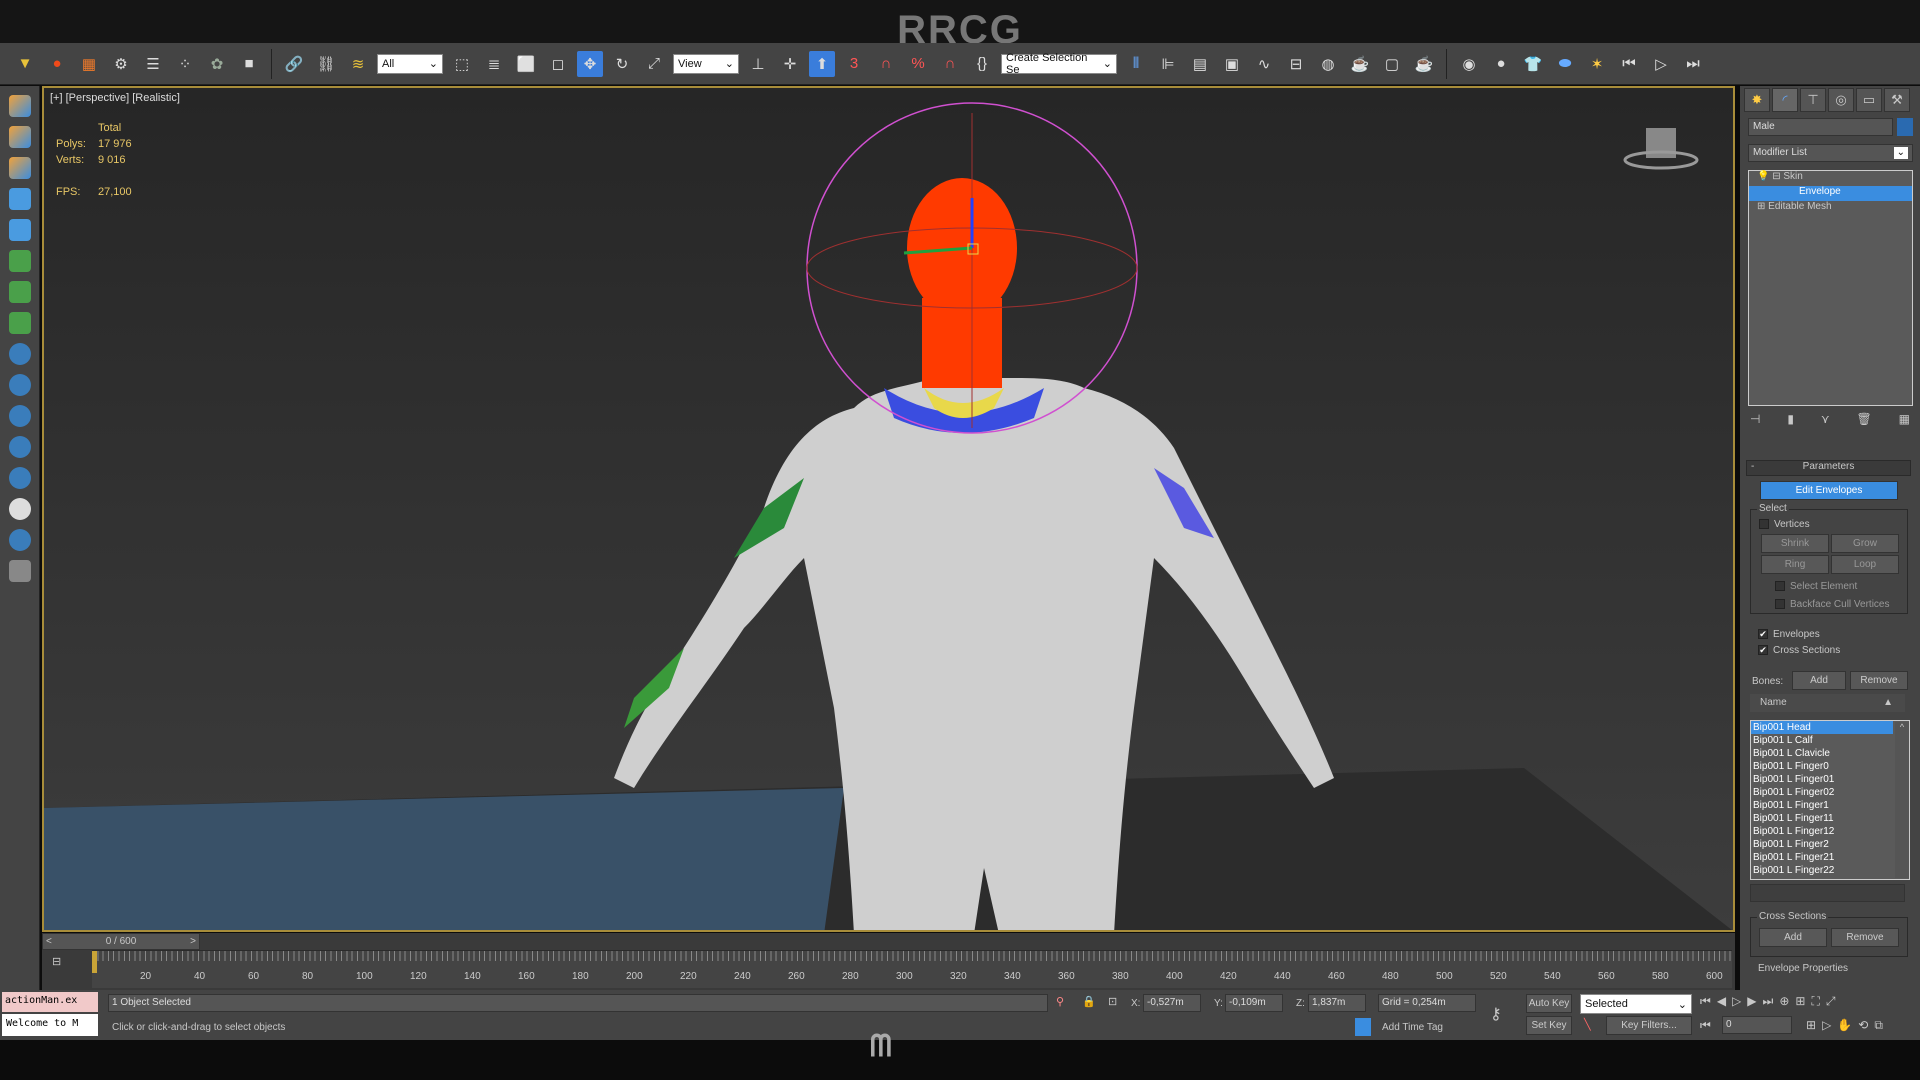 The image size is (1920, 1080). I want to click on make-unique-icon: ⋎, so click(1825, 419).